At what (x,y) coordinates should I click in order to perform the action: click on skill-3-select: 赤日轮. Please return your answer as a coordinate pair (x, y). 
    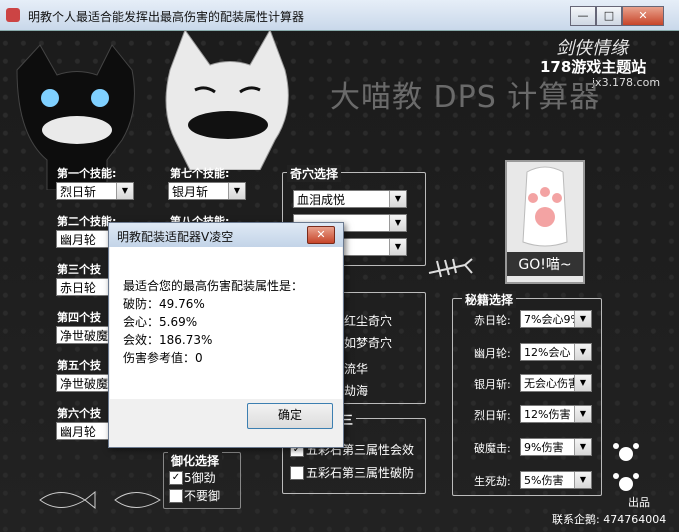
    Looking at the image, I should click on (84, 287).